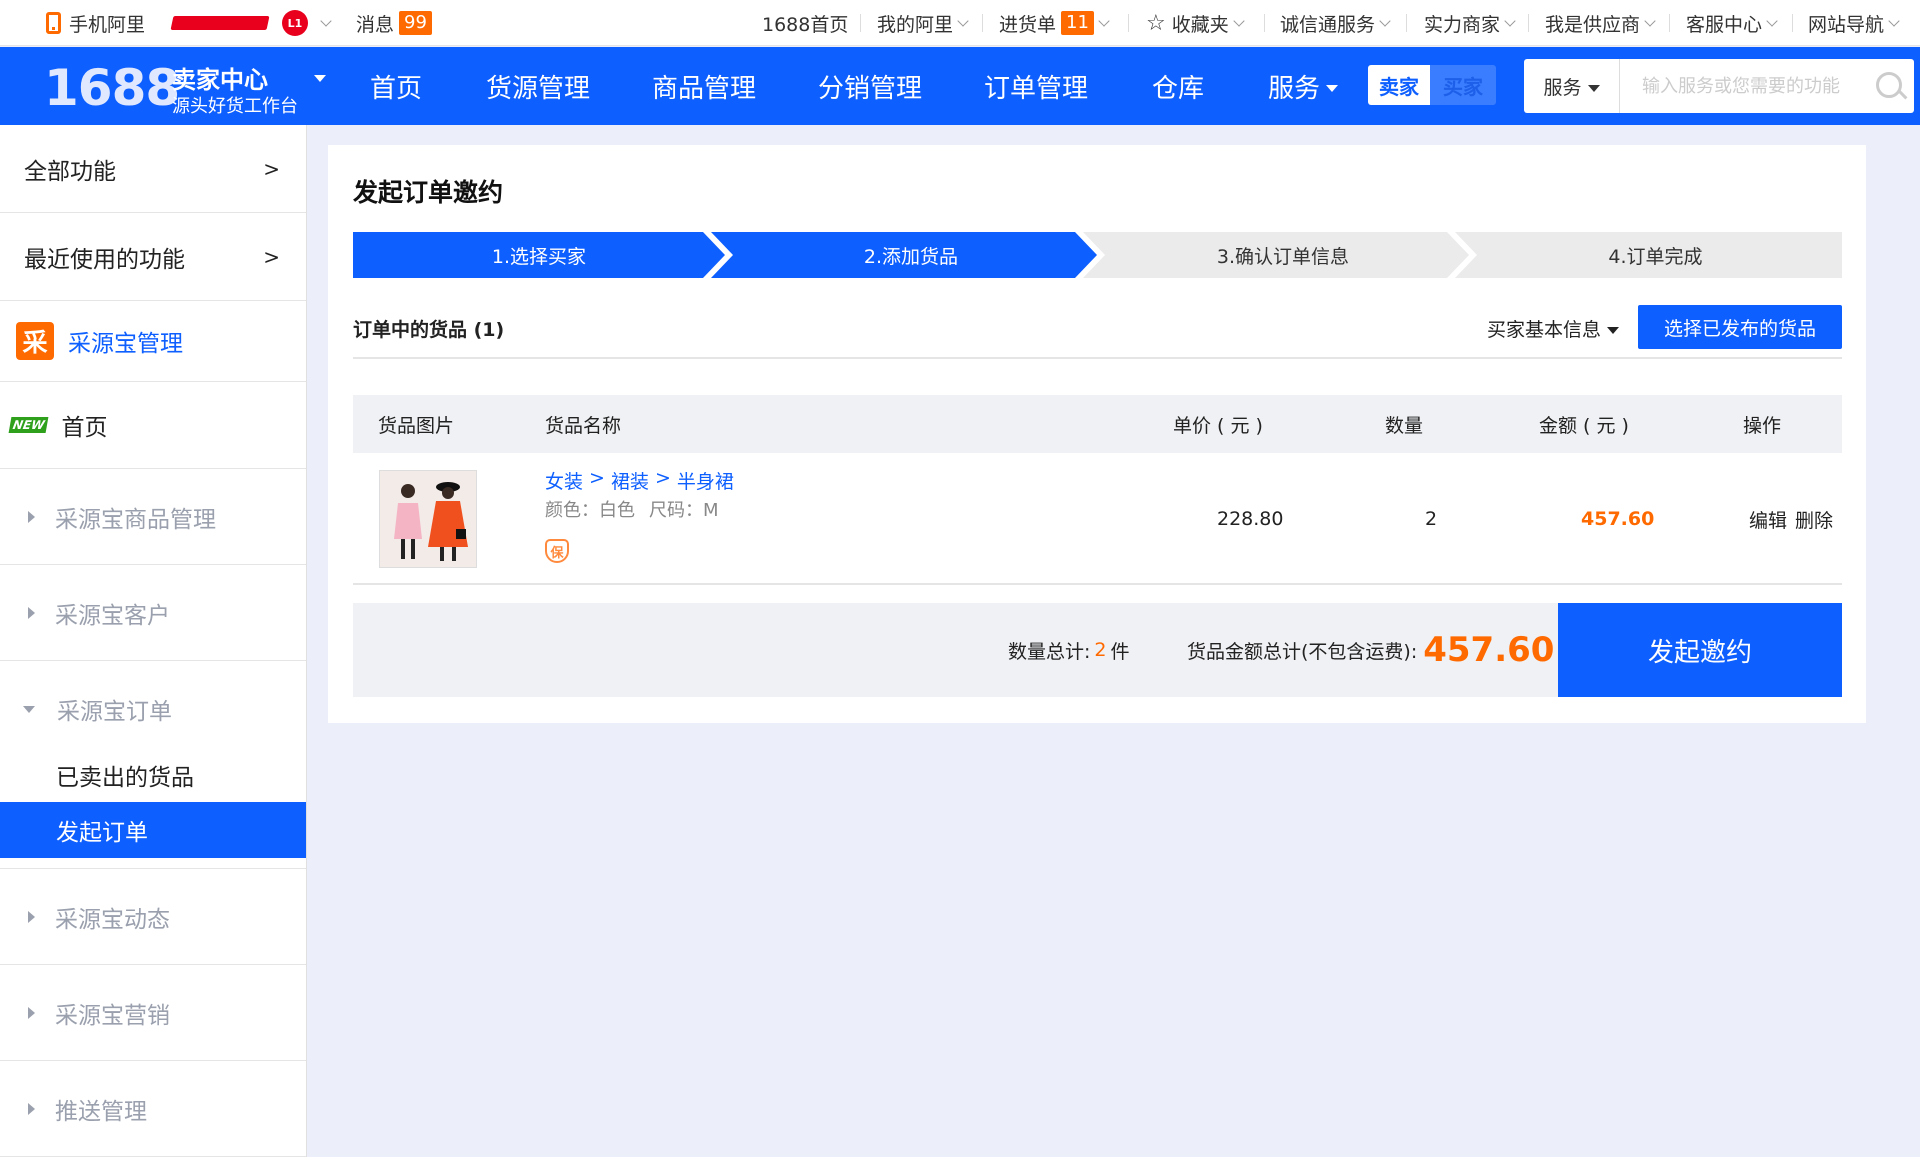 This screenshot has width=1920, height=1157. What do you see at coordinates (1097, 650) in the screenshot?
I see `order-summary: 数量总计: 2 件 货品金额总计(不包含运费): 457.60 元 发起邀约` at bounding box center [1097, 650].